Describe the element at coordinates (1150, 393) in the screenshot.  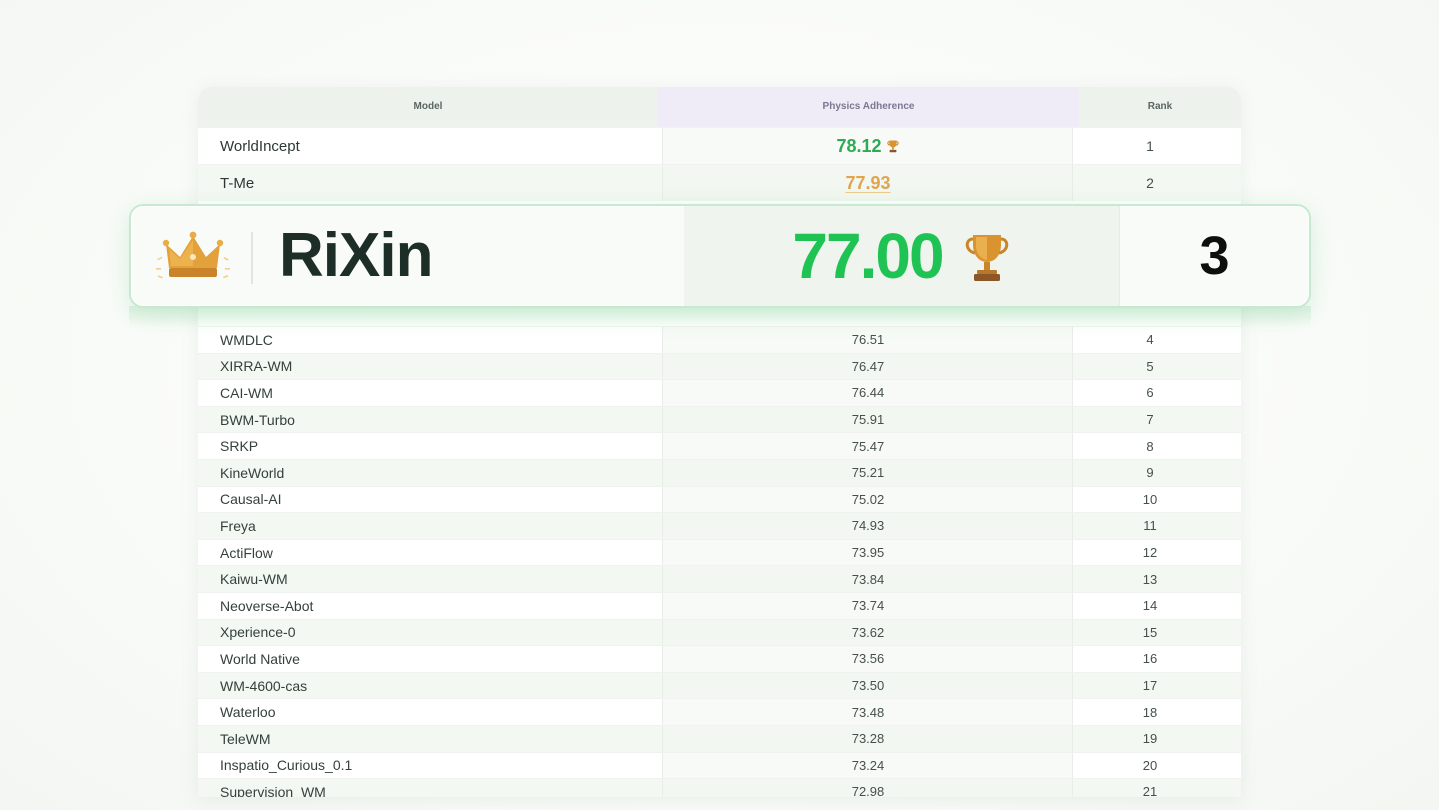
I see `rank-value: 6` at that location.